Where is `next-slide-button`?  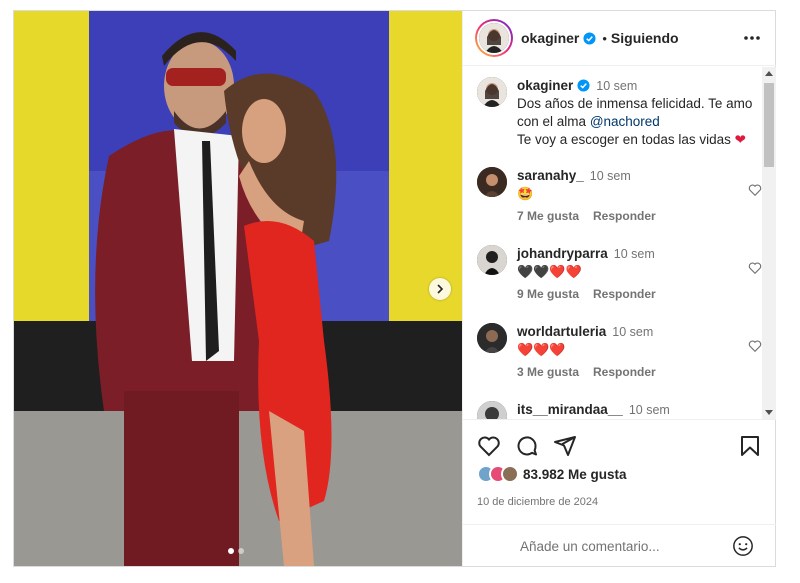 next-slide-button is located at coordinates (440, 289).